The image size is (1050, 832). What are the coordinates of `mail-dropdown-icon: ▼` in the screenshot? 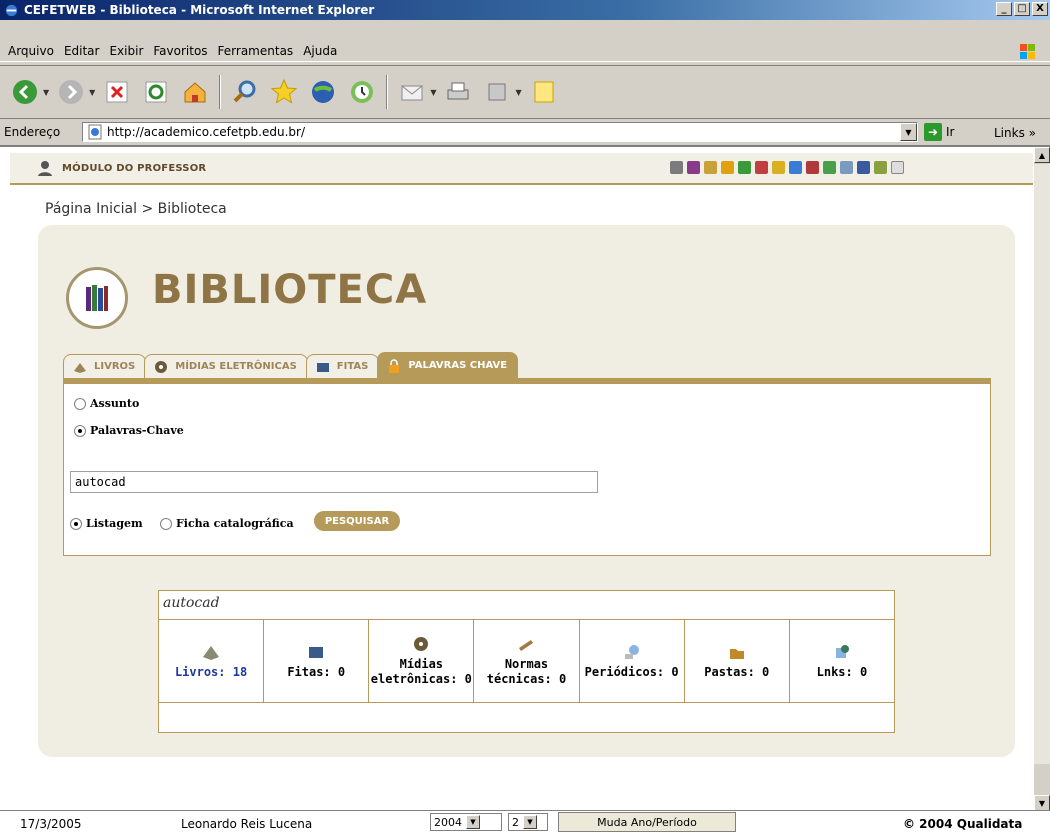 It's located at (433, 92).